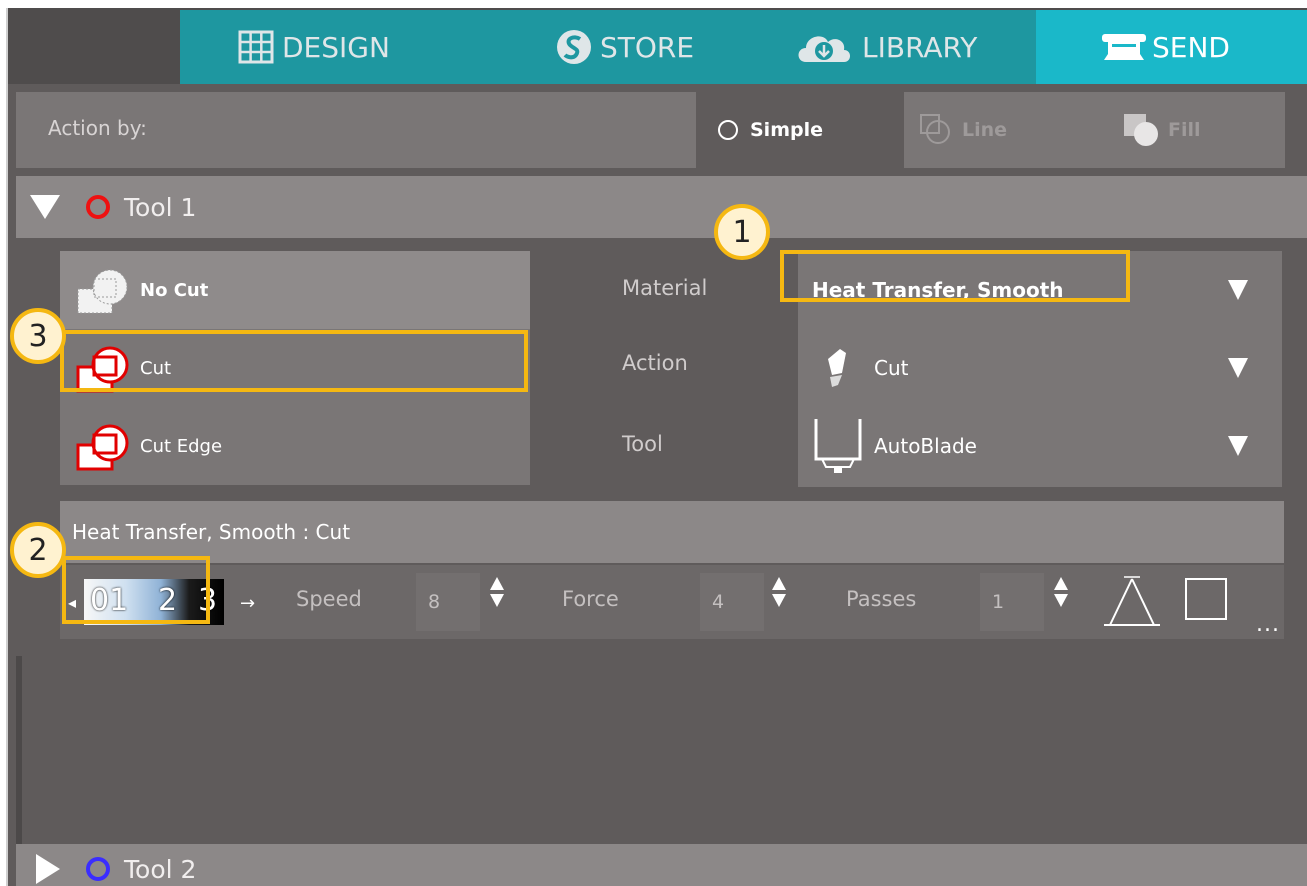 The width and height of the screenshot is (1307, 886). Describe the element at coordinates (824, 49) in the screenshot. I see `cloud-download-icon` at that location.